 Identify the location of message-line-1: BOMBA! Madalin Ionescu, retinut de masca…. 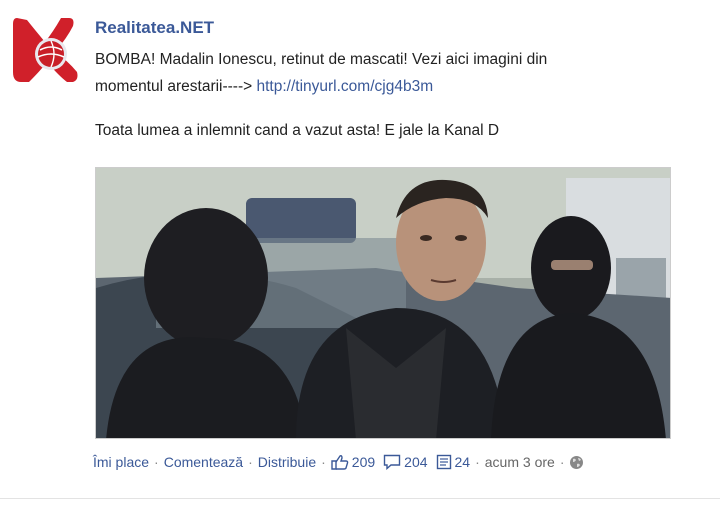
(321, 59).